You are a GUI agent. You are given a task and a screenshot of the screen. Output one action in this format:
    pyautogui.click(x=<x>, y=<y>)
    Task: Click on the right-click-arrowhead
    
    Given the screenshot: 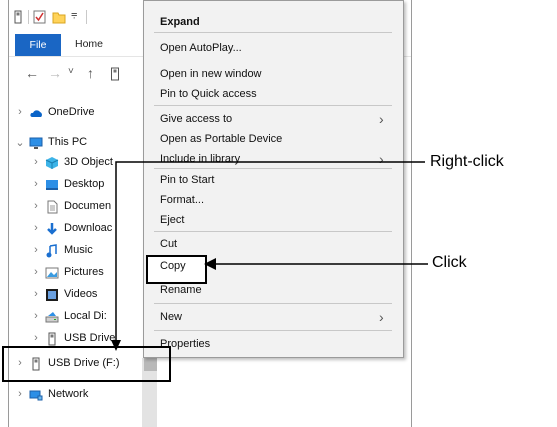 What is the action you would take?
    pyautogui.click(x=116, y=345)
    